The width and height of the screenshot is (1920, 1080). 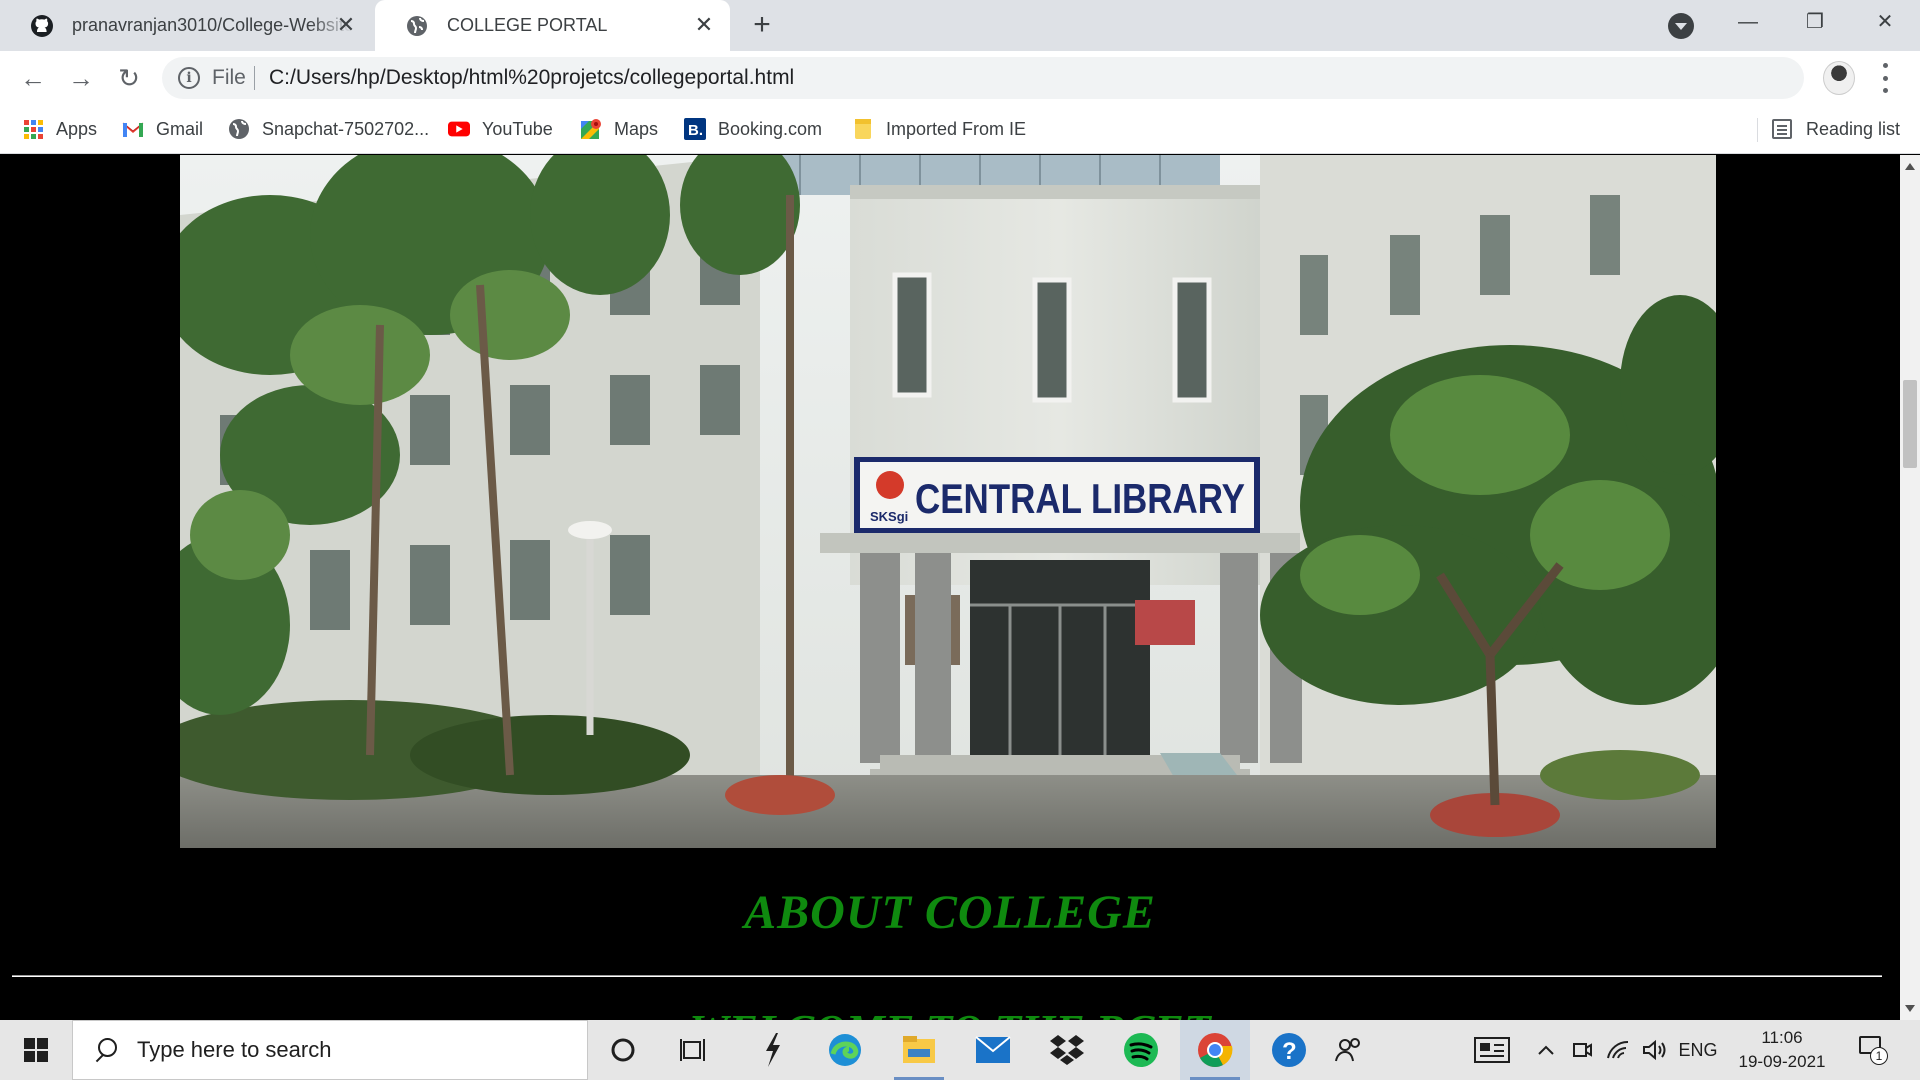 What do you see at coordinates (1910, 587) in the screenshot?
I see `page-scrollbar` at bounding box center [1910, 587].